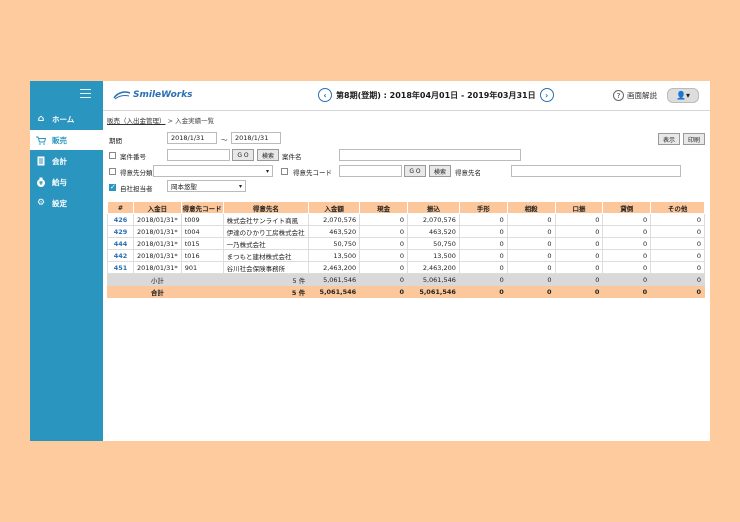  I want to click on sidebar-item-payroll: ¥ 給与, so click(66, 182).